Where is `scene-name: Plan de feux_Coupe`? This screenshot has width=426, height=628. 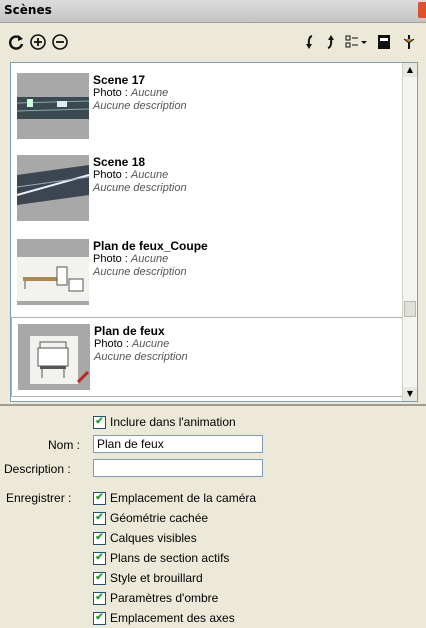
scene-name: Plan de feux_Coupe is located at coordinates (150, 246).